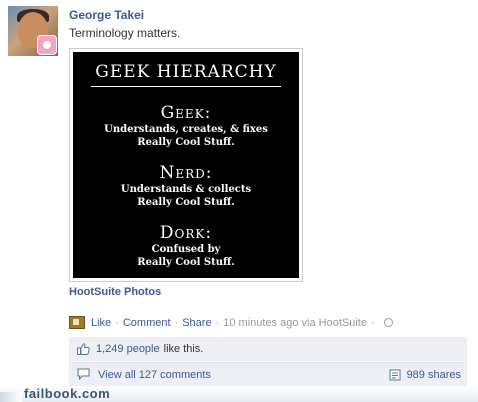  What do you see at coordinates (186, 233) in the screenshot?
I see `poster-term: Dork:` at bounding box center [186, 233].